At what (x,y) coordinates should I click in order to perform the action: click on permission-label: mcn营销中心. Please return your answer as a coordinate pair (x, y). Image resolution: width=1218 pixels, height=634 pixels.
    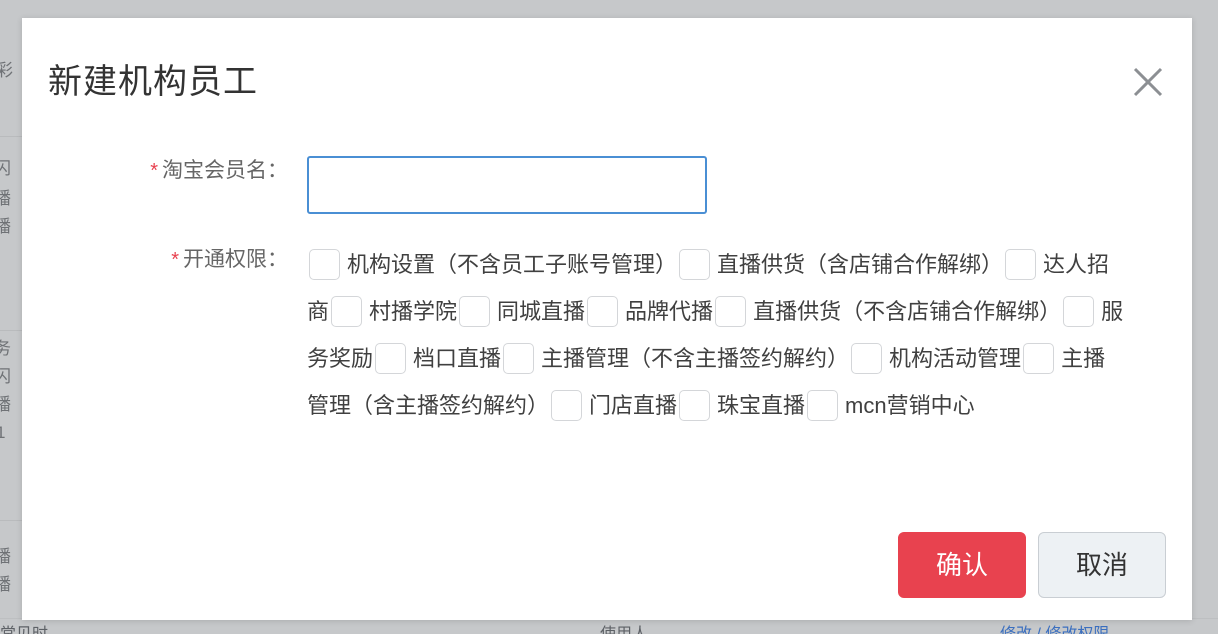
    Looking at the image, I should click on (910, 405).